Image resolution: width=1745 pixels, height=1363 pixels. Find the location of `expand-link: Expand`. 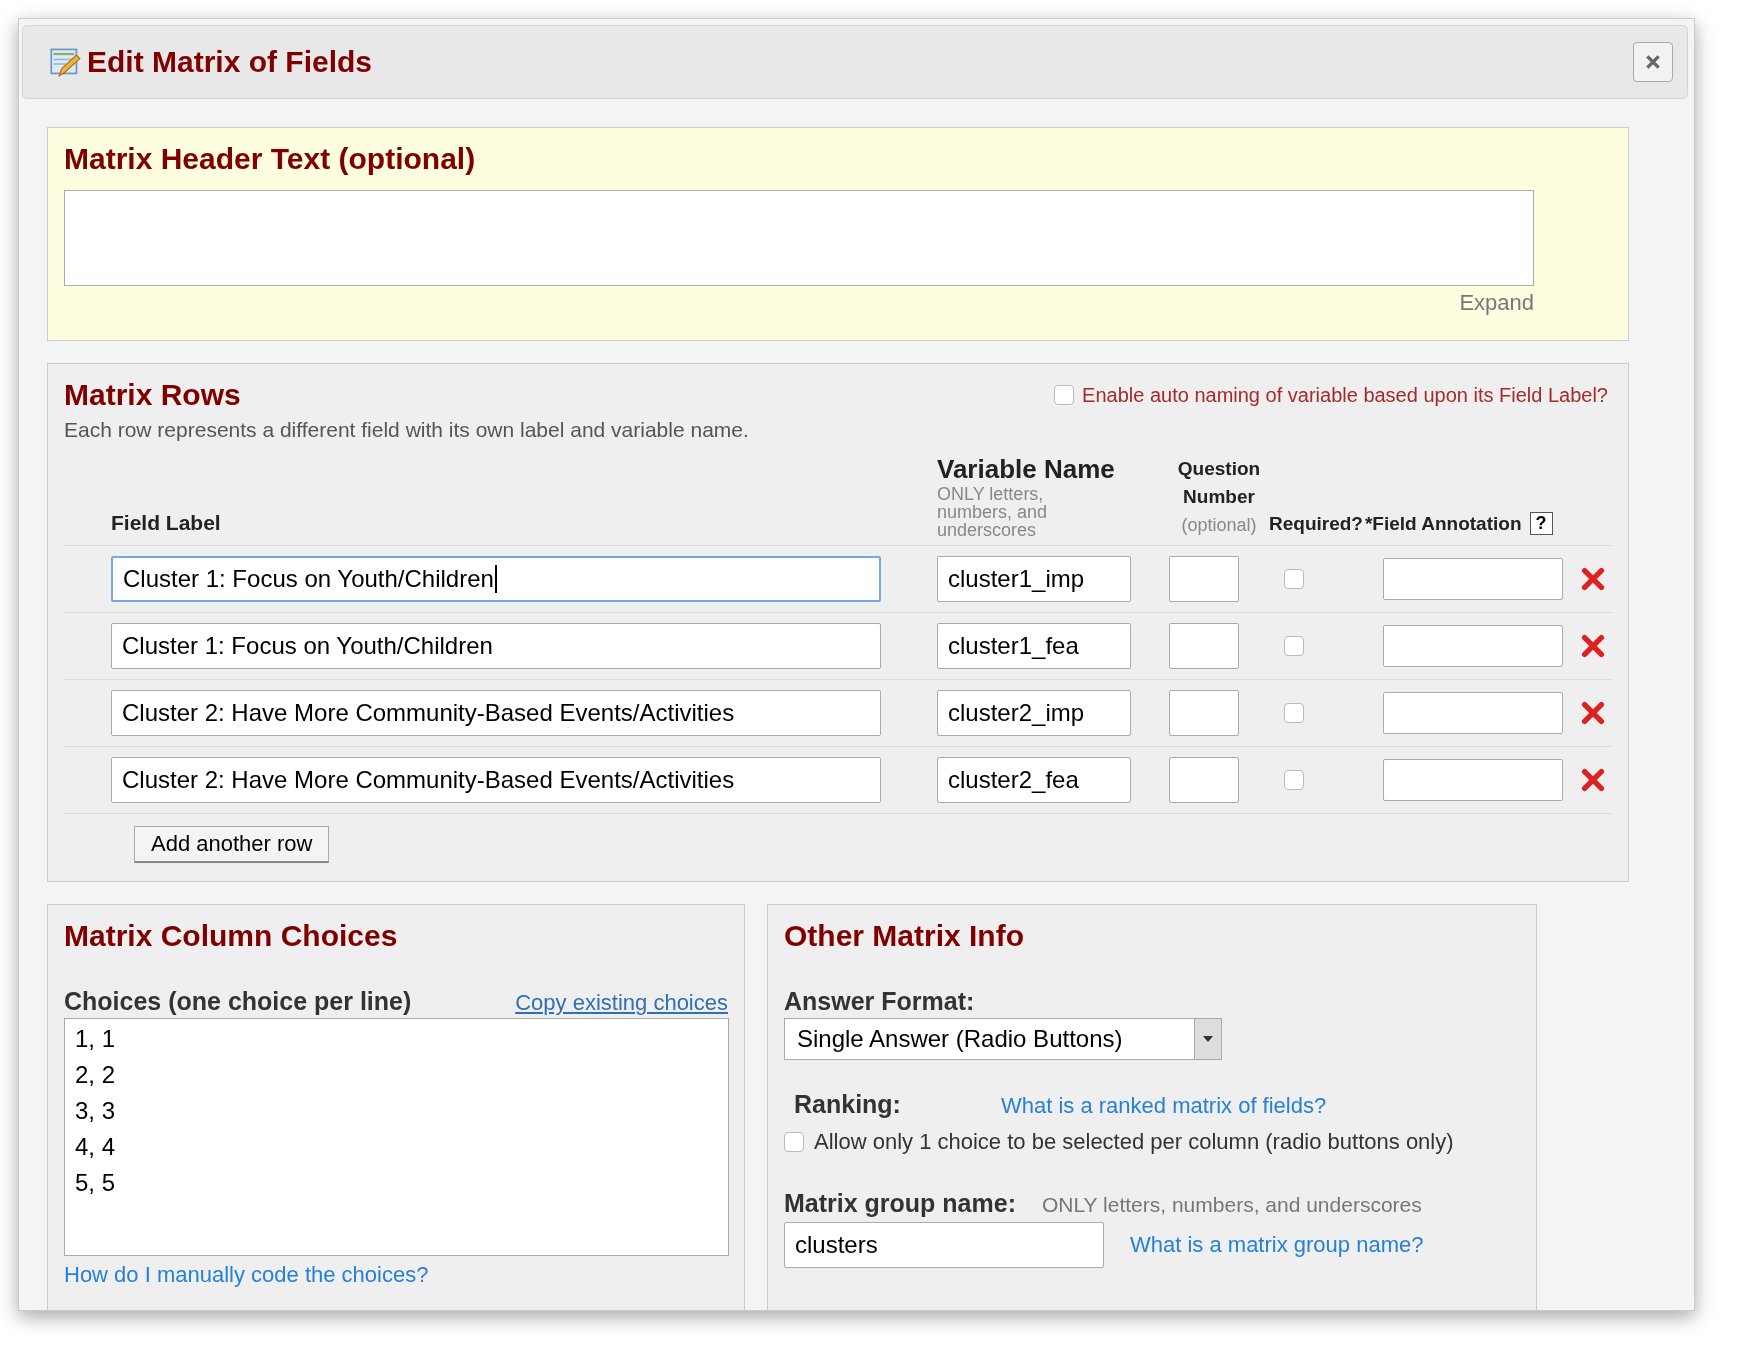

expand-link: Expand is located at coordinates (1496, 302).